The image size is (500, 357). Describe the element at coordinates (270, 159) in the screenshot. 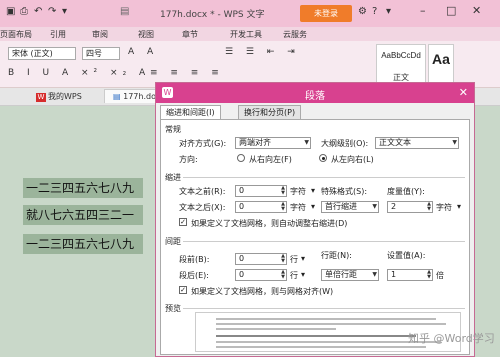

I see `rtl-label: 从右向左(F)` at that location.